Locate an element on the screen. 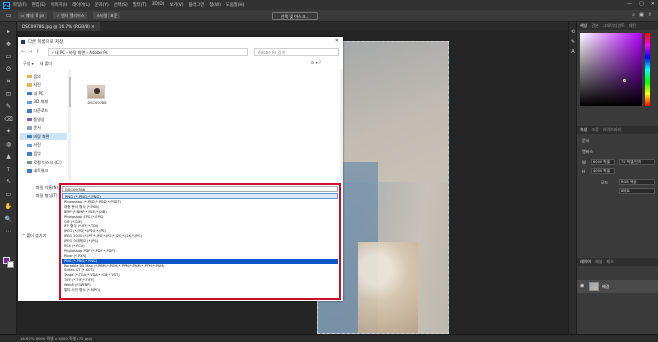 The width and height of the screenshot is (658, 342). nav-item: 다운로드 is located at coordinates (37, 110).